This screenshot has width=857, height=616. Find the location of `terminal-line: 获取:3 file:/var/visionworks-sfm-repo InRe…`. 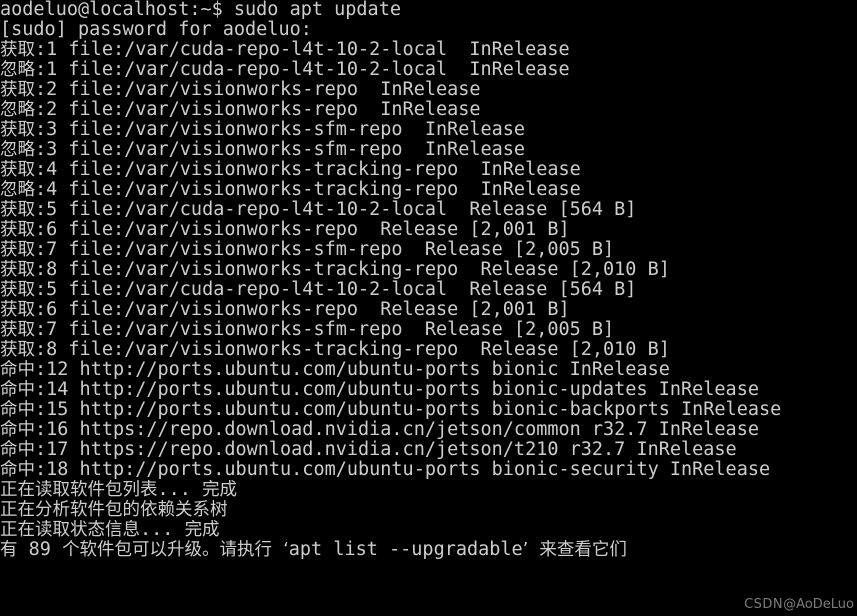

terminal-line: 获取:3 file:/var/visionworks-sfm-repo InRe… is located at coordinates (263, 130).